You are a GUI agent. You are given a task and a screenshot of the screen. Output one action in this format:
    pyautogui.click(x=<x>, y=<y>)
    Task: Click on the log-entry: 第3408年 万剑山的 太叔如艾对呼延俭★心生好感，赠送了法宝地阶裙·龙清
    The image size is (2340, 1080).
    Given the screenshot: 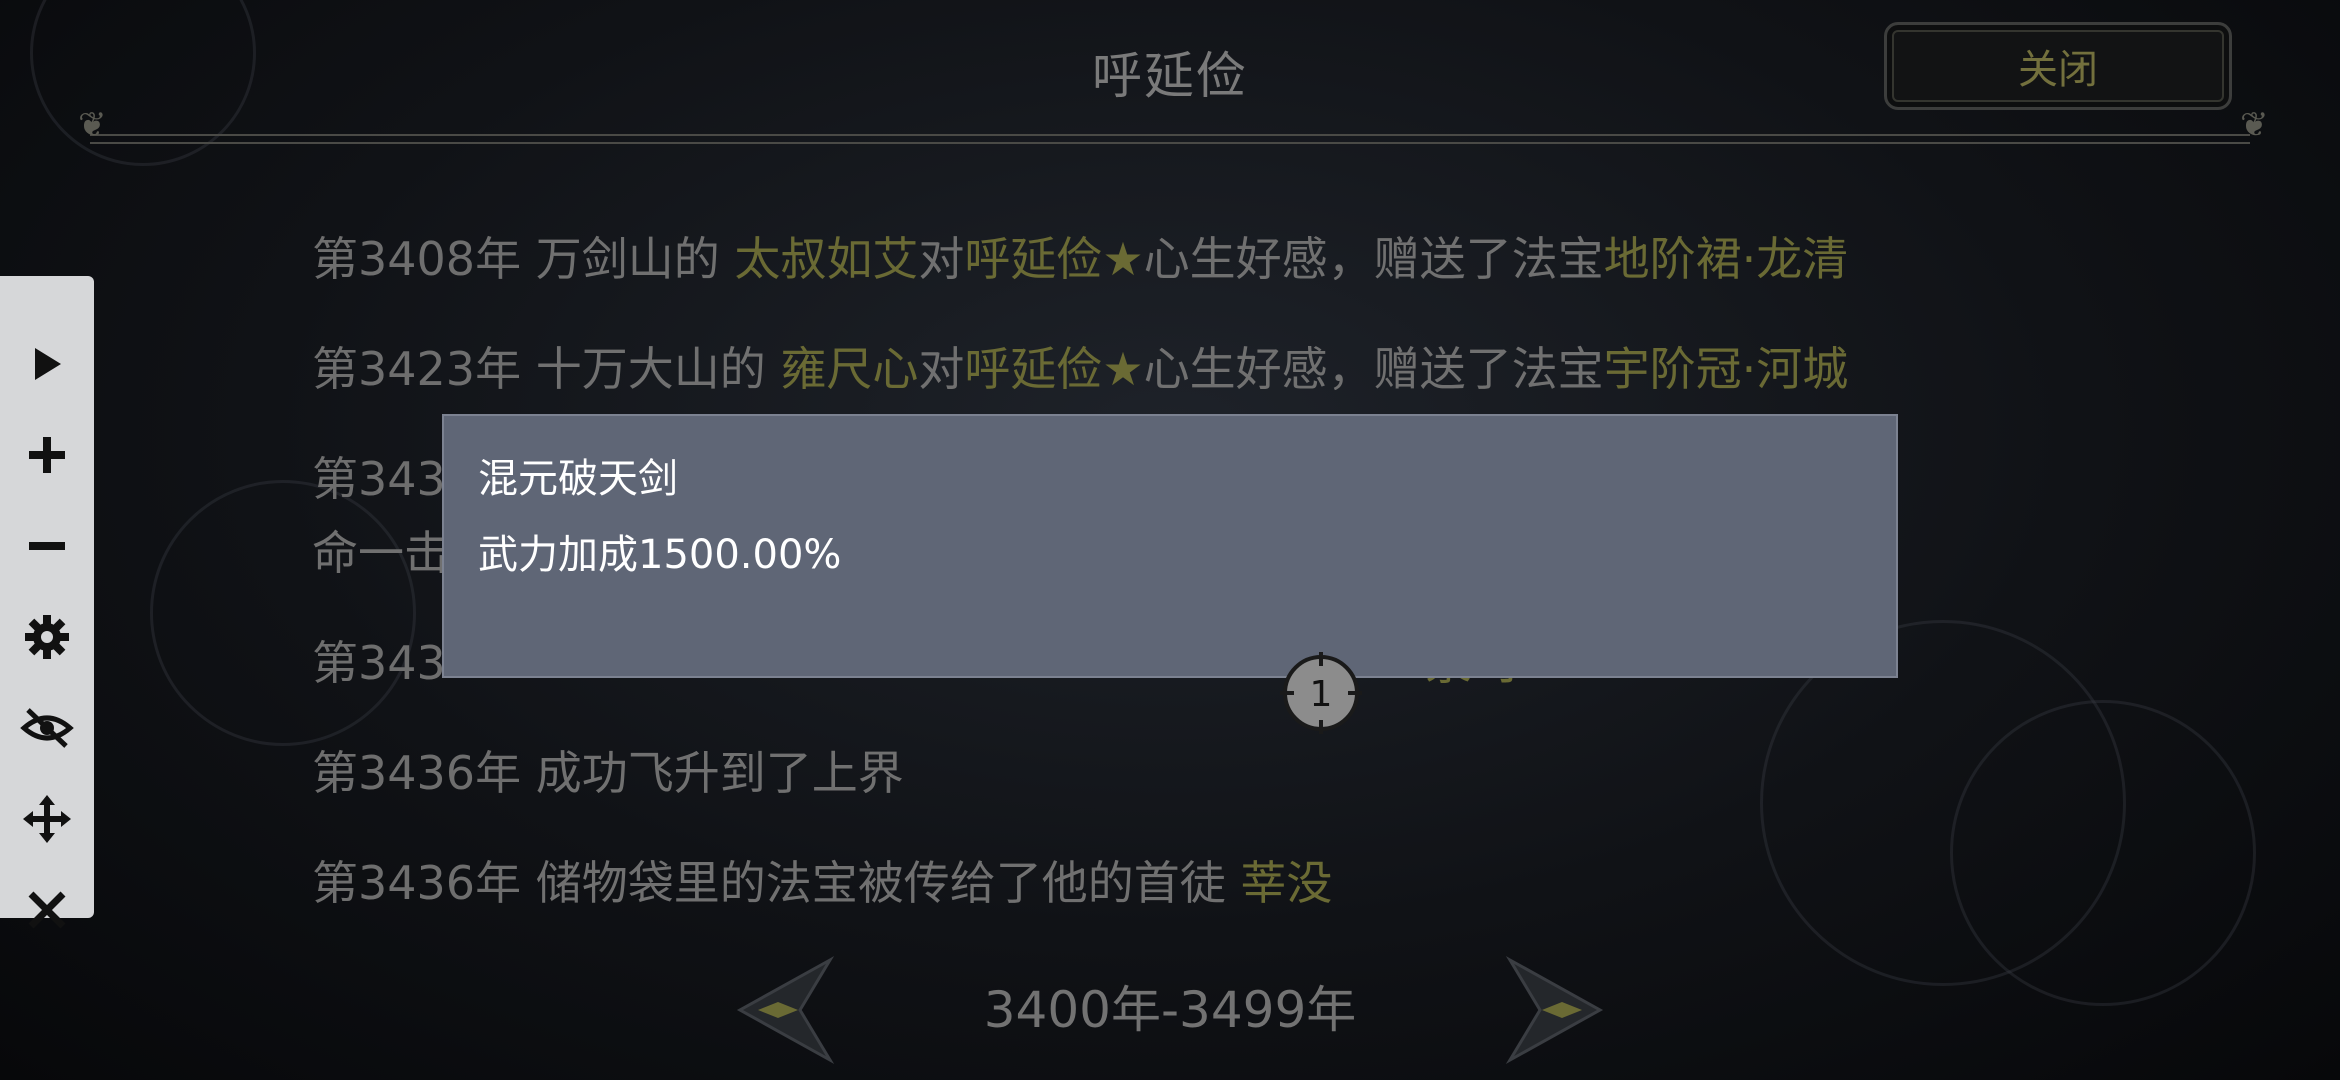 What is the action you would take?
    pyautogui.click(x=1182, y=259)
    